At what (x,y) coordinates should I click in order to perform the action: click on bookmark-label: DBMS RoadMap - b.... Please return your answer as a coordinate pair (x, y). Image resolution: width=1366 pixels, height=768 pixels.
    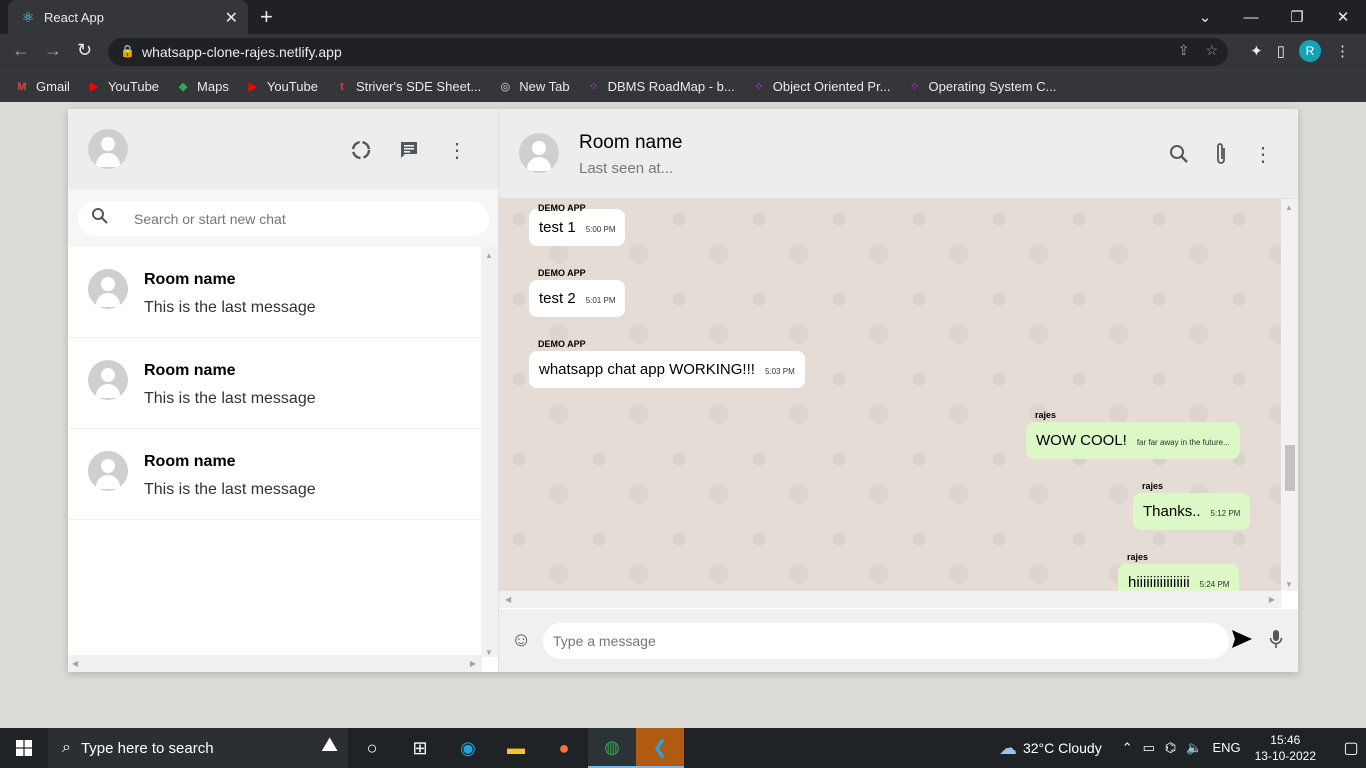
    Looking at the image, I should click on (671, 86).